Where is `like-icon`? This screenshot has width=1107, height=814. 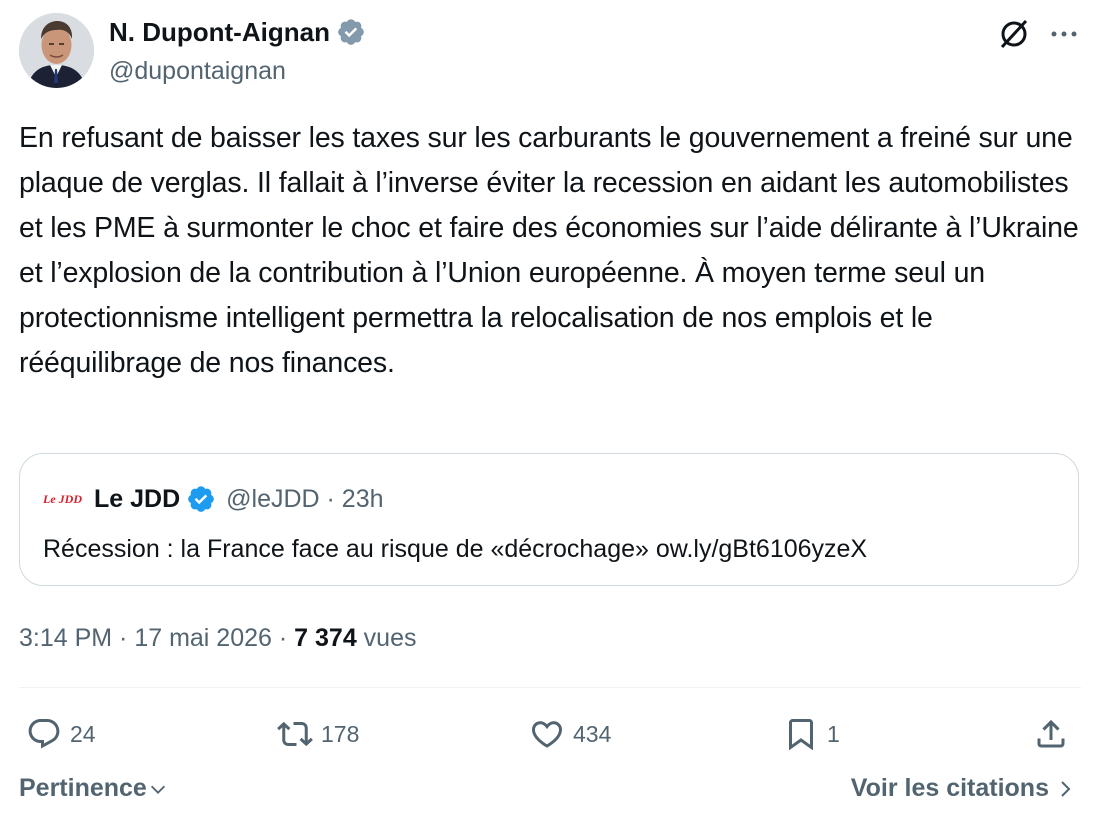 like-icon is located at coordinates (547, 734).